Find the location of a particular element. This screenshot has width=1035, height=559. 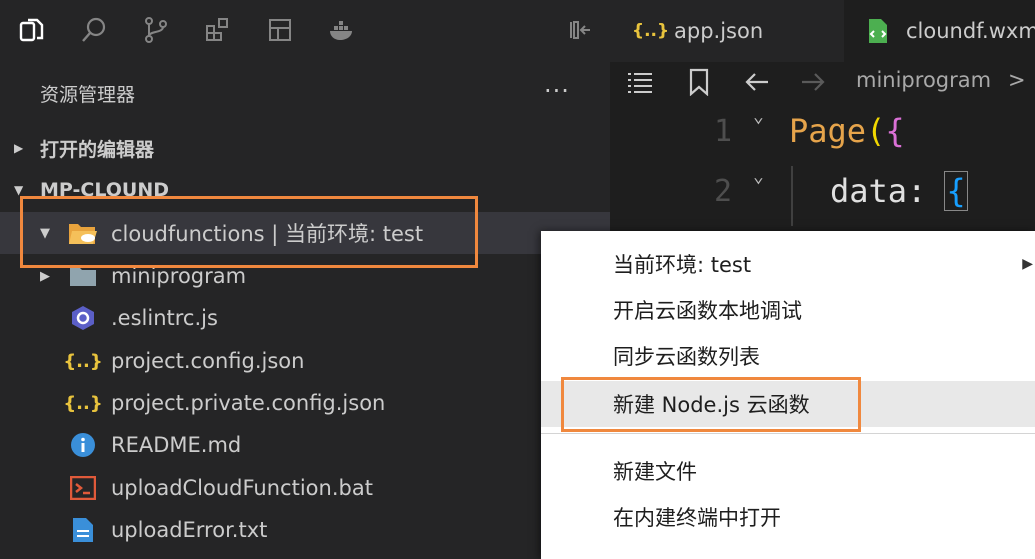

search-icon is located at coordinates (94, 30).